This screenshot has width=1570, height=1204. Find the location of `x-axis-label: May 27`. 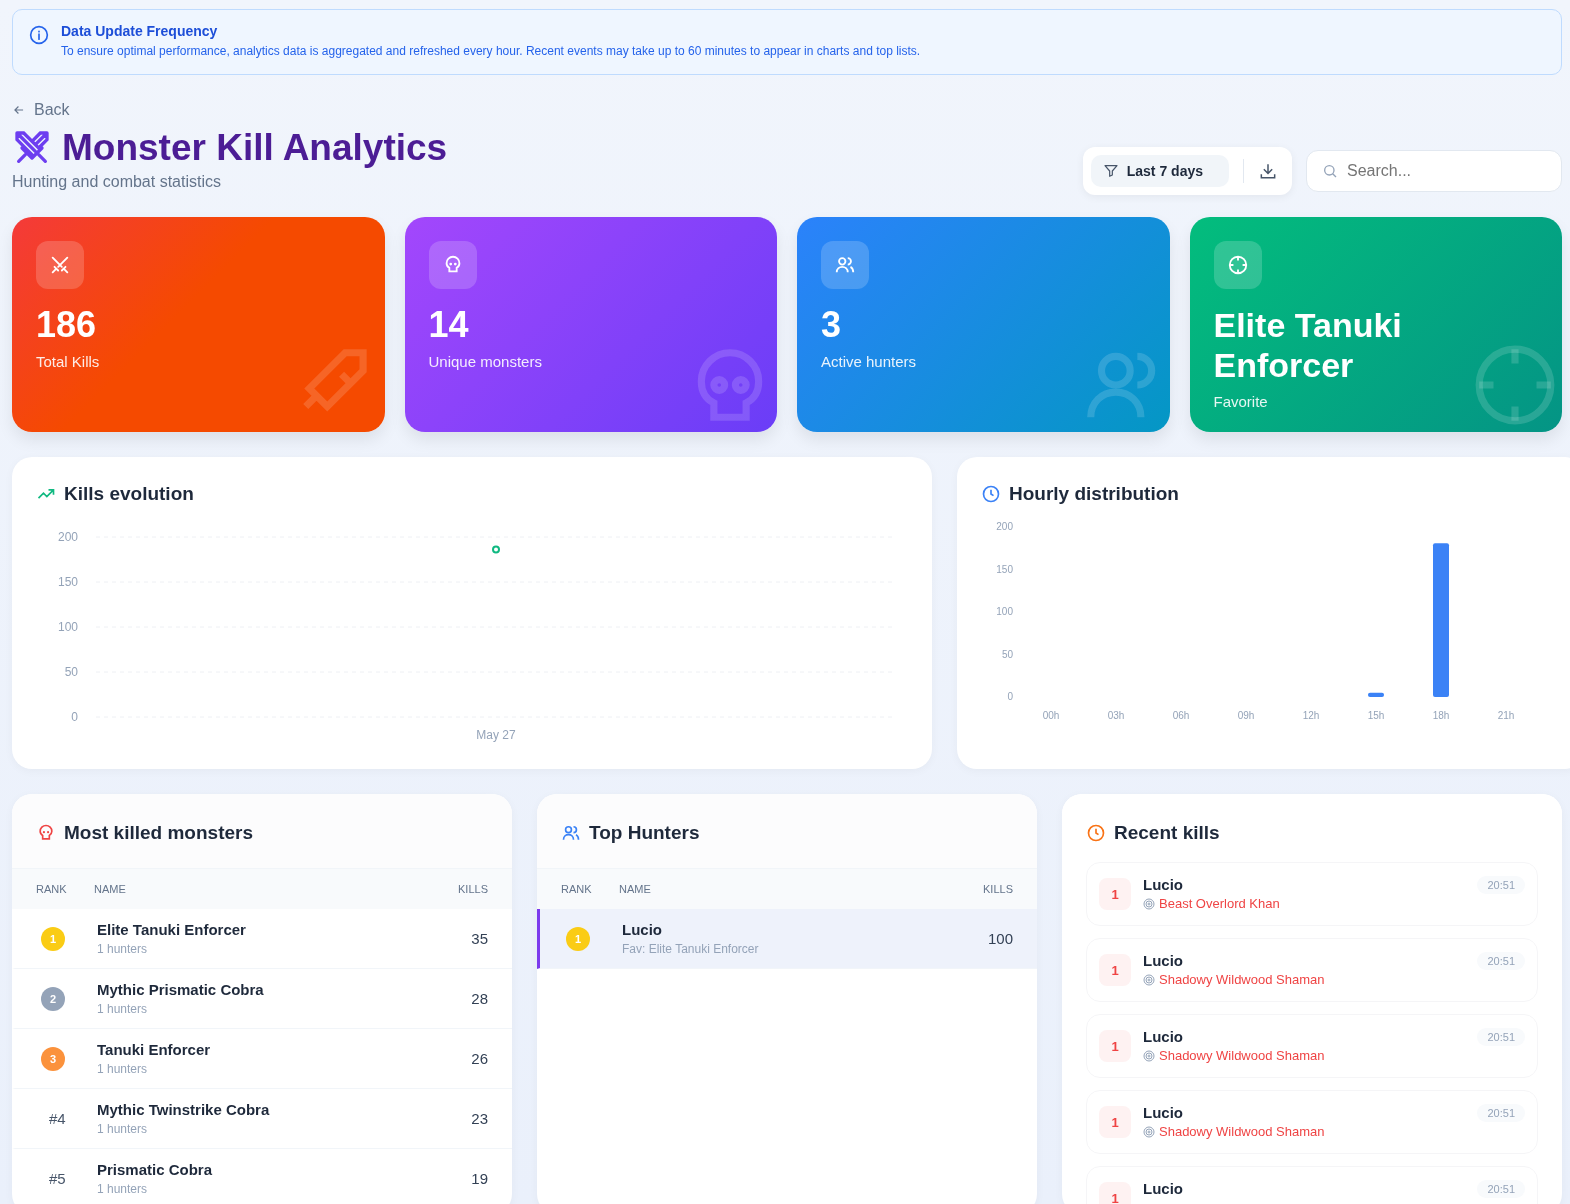

x-axis-label: May 27 is located at coordinates (496, 735).